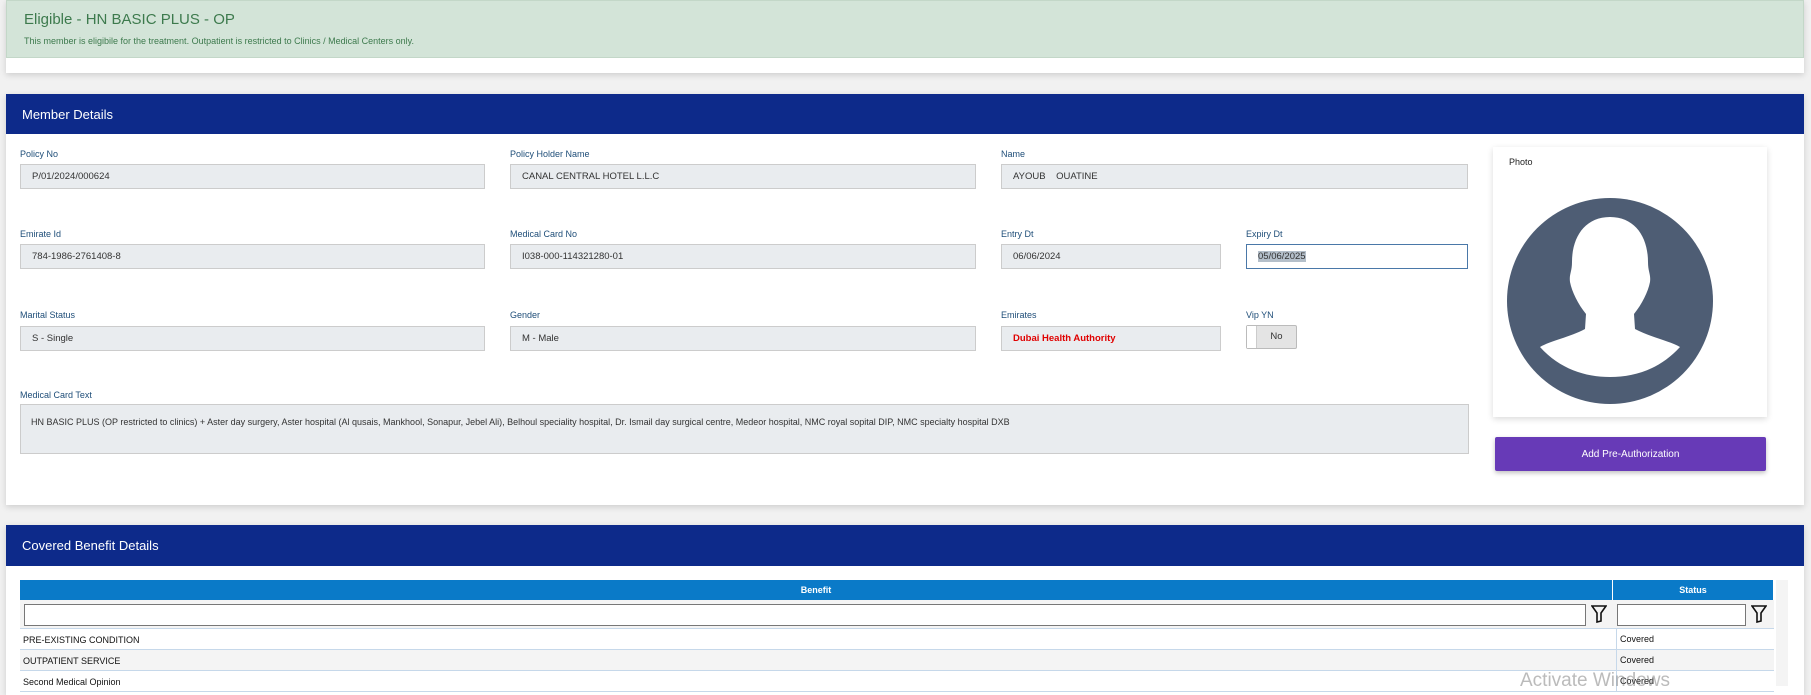  I want to click on table-scrollbar, so click(1782, 633).